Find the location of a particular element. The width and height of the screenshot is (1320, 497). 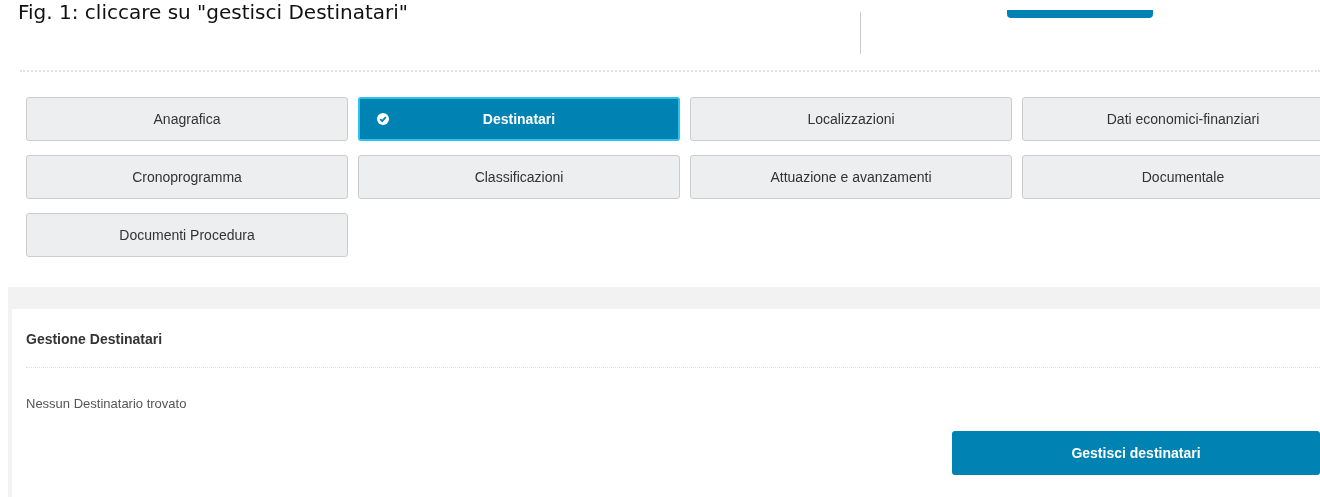

empty-message: Nessun Destinatario trovato is located at coordinates (107, 403).